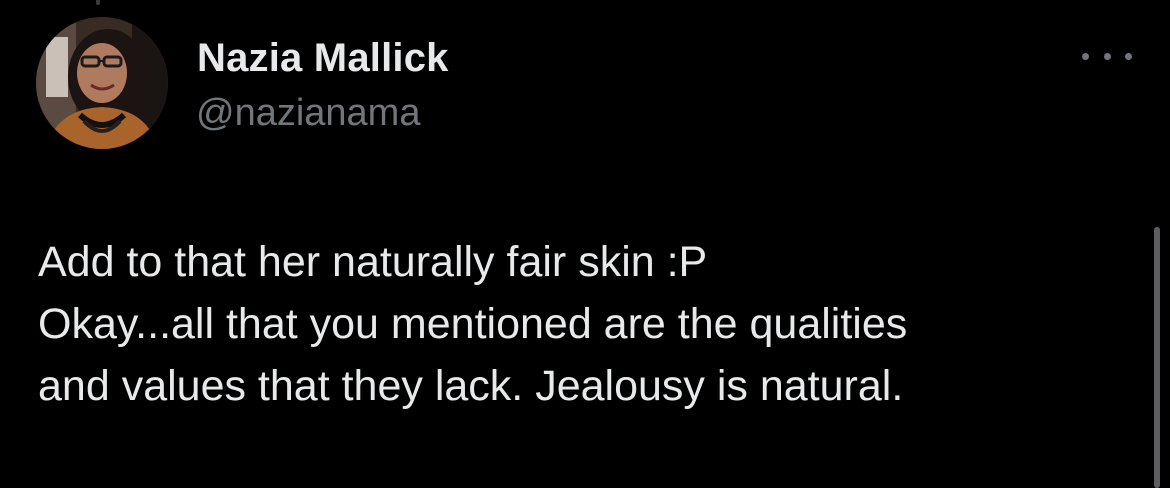 This screenshot has width=1170, height=488. I want to click on author-name: Nazia Mallick, so click(323, 58).